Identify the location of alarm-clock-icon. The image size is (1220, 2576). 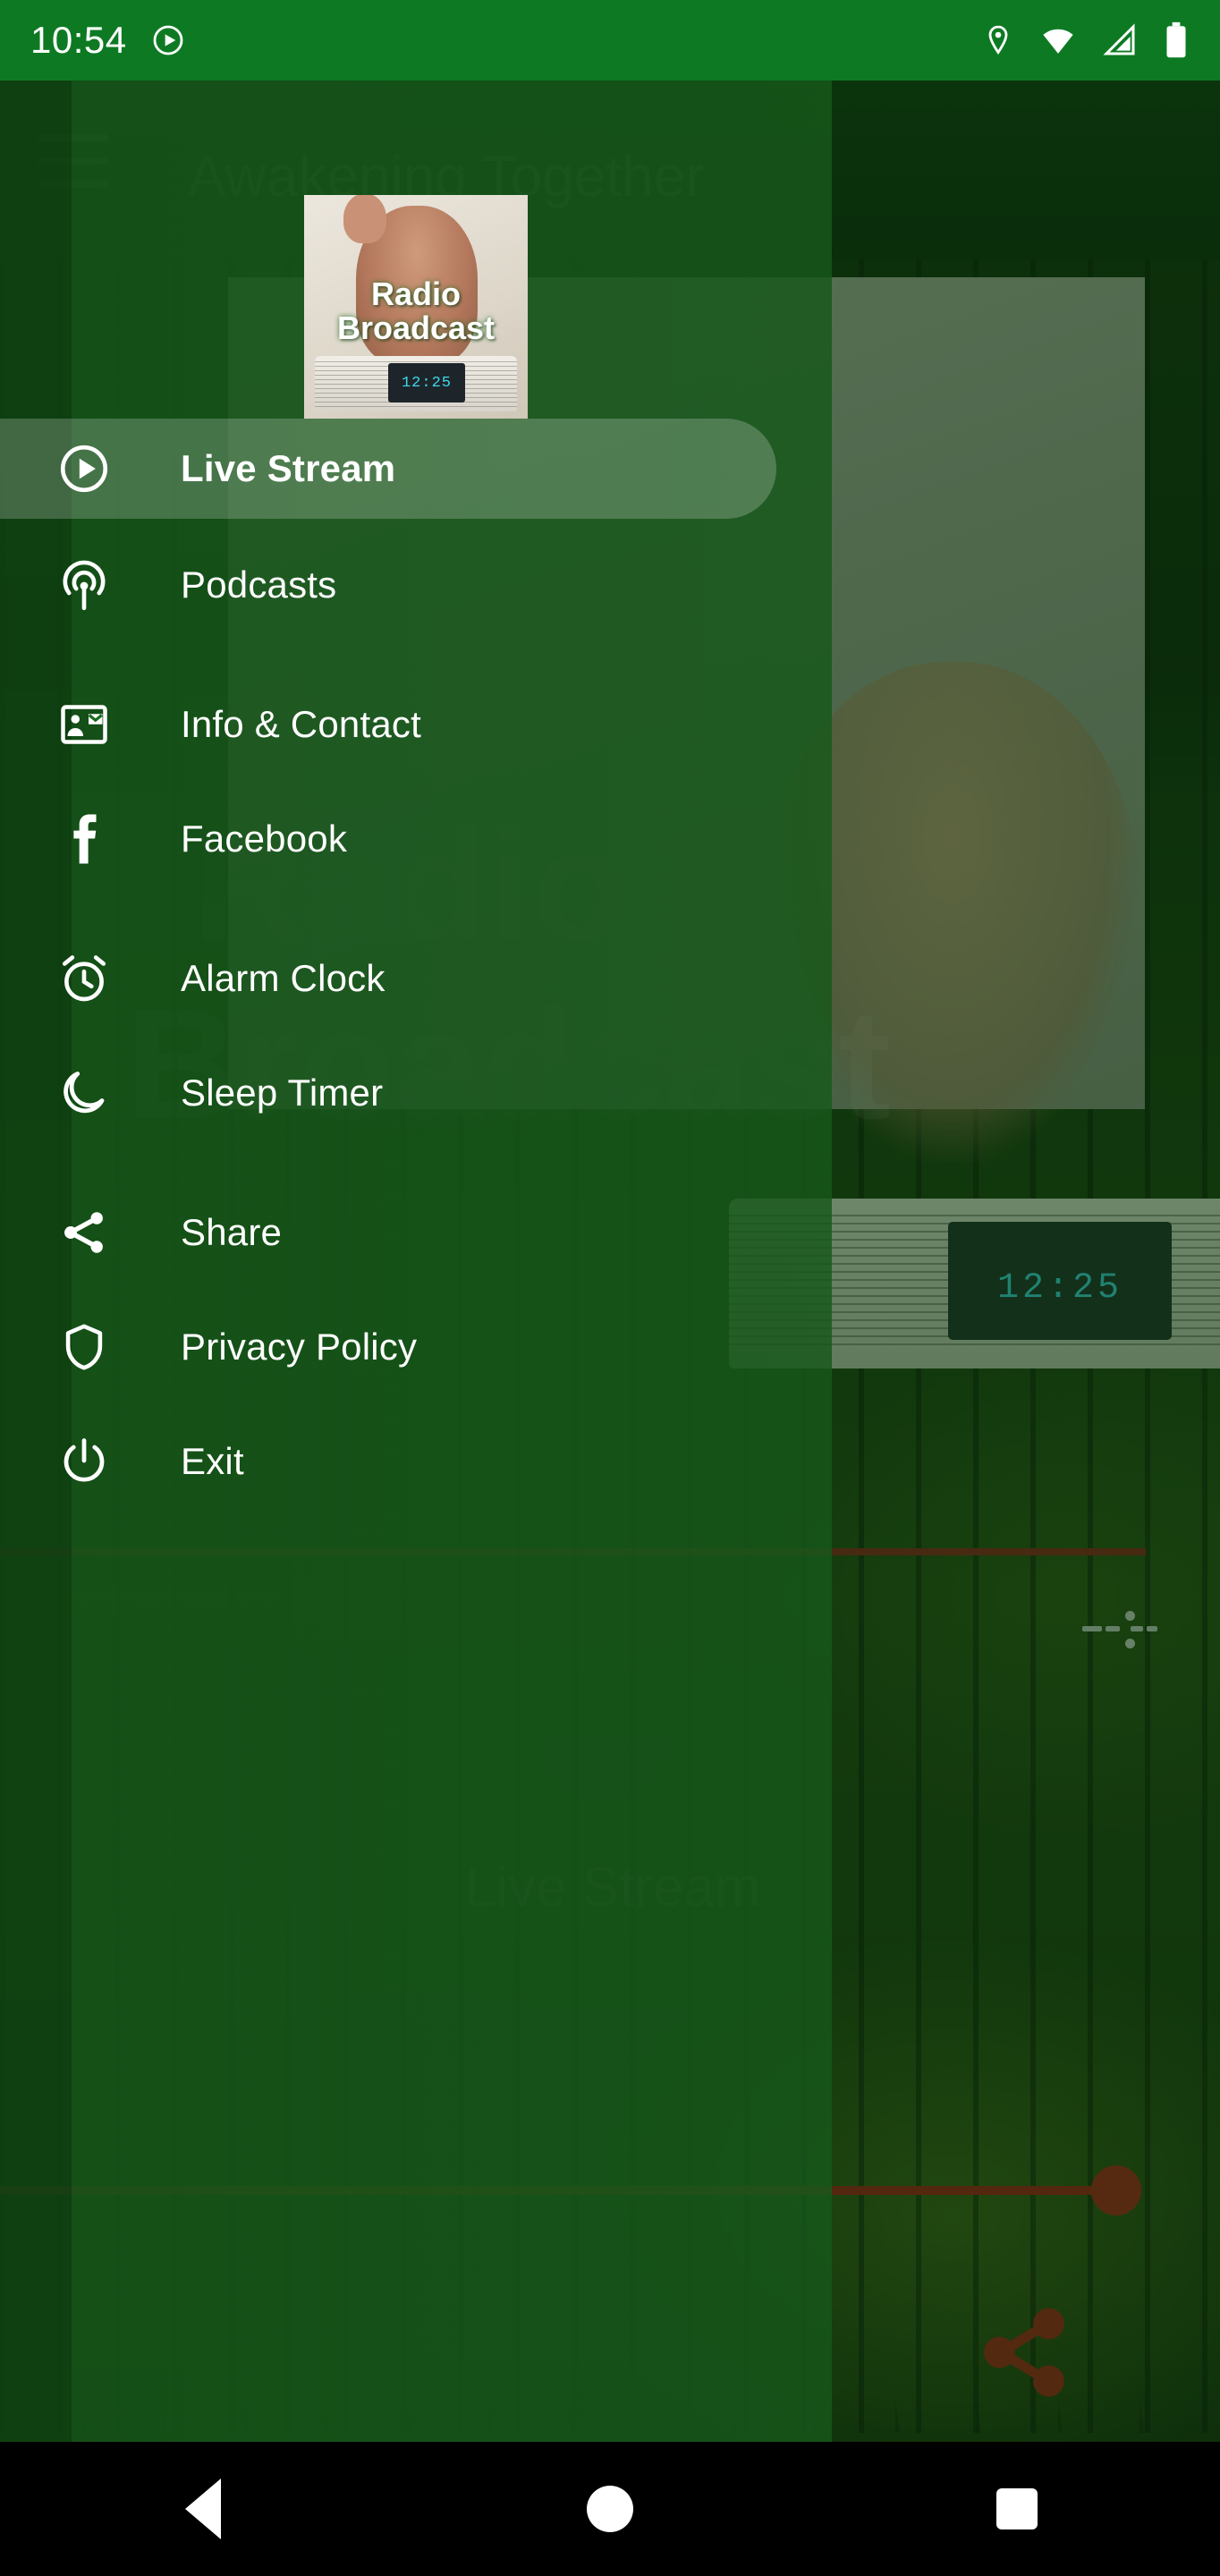
(84, 978).